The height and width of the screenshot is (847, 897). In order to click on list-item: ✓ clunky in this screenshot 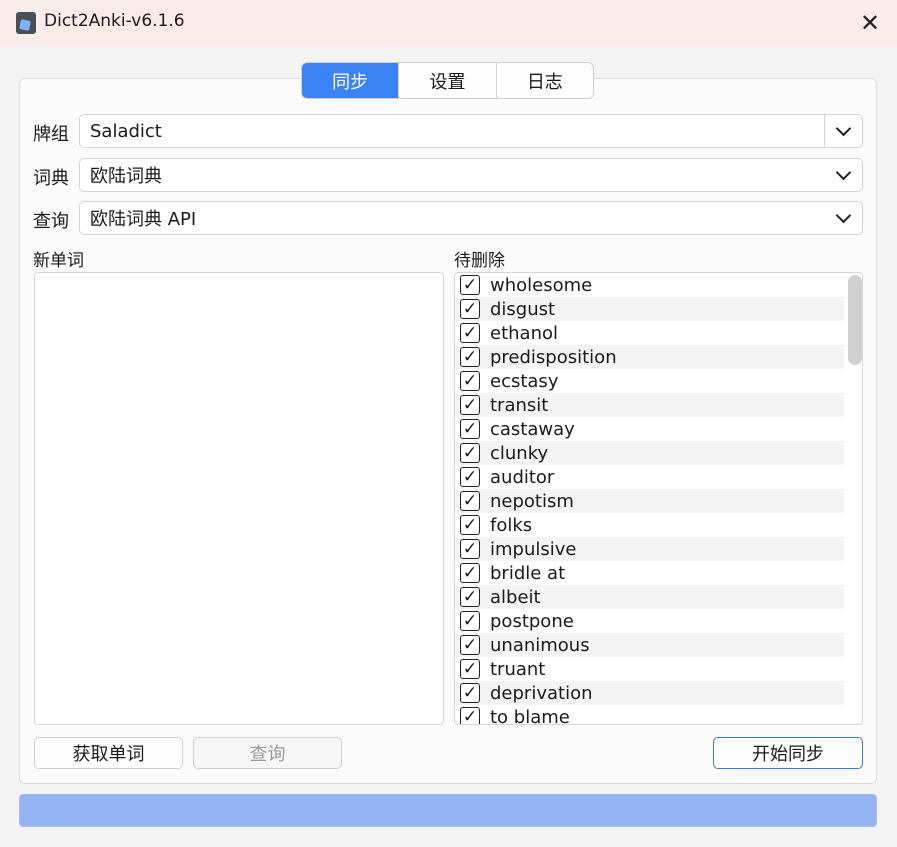, I will do `click(649, 453)`.